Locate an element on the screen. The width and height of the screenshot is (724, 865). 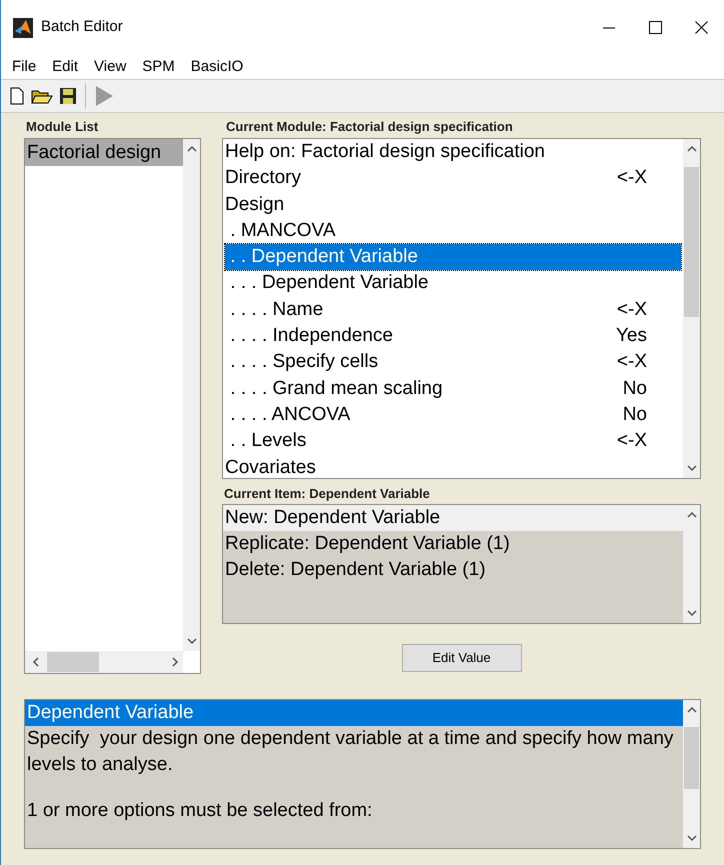
option-row: Delete: Dependent Variable (1) is located at coordinates (453, 570).